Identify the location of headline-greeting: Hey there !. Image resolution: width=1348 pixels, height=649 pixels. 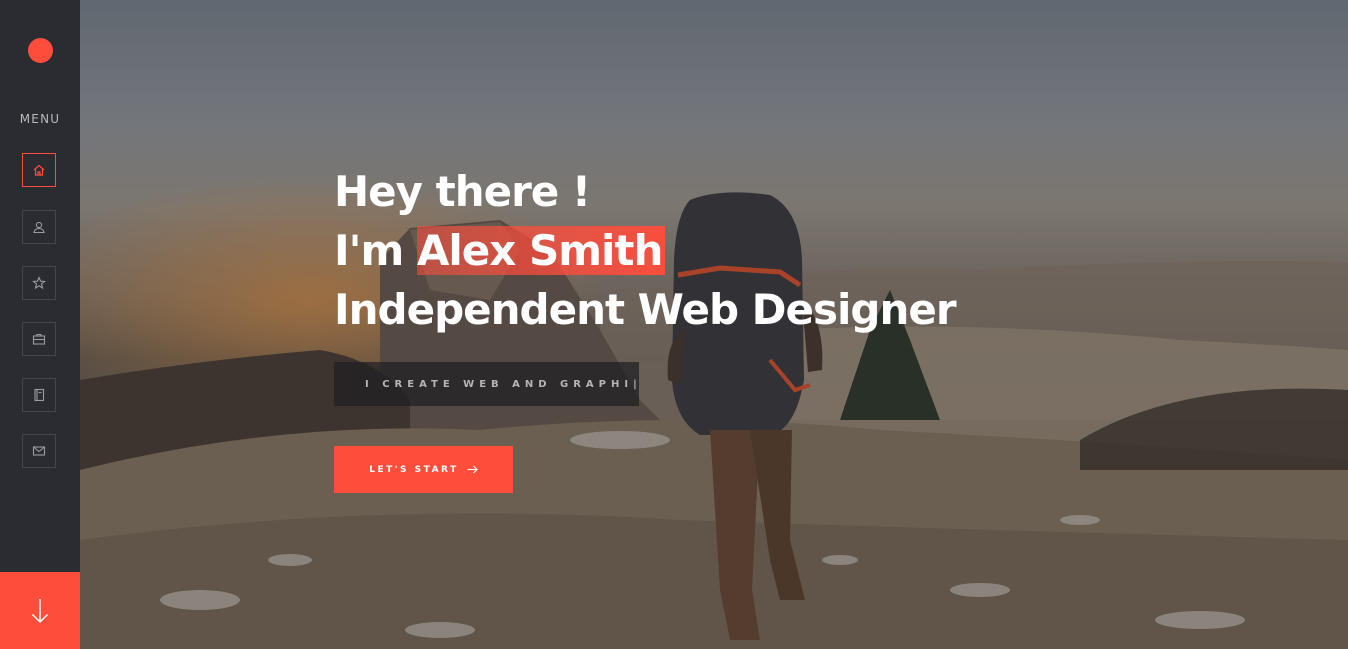
(462, 191).